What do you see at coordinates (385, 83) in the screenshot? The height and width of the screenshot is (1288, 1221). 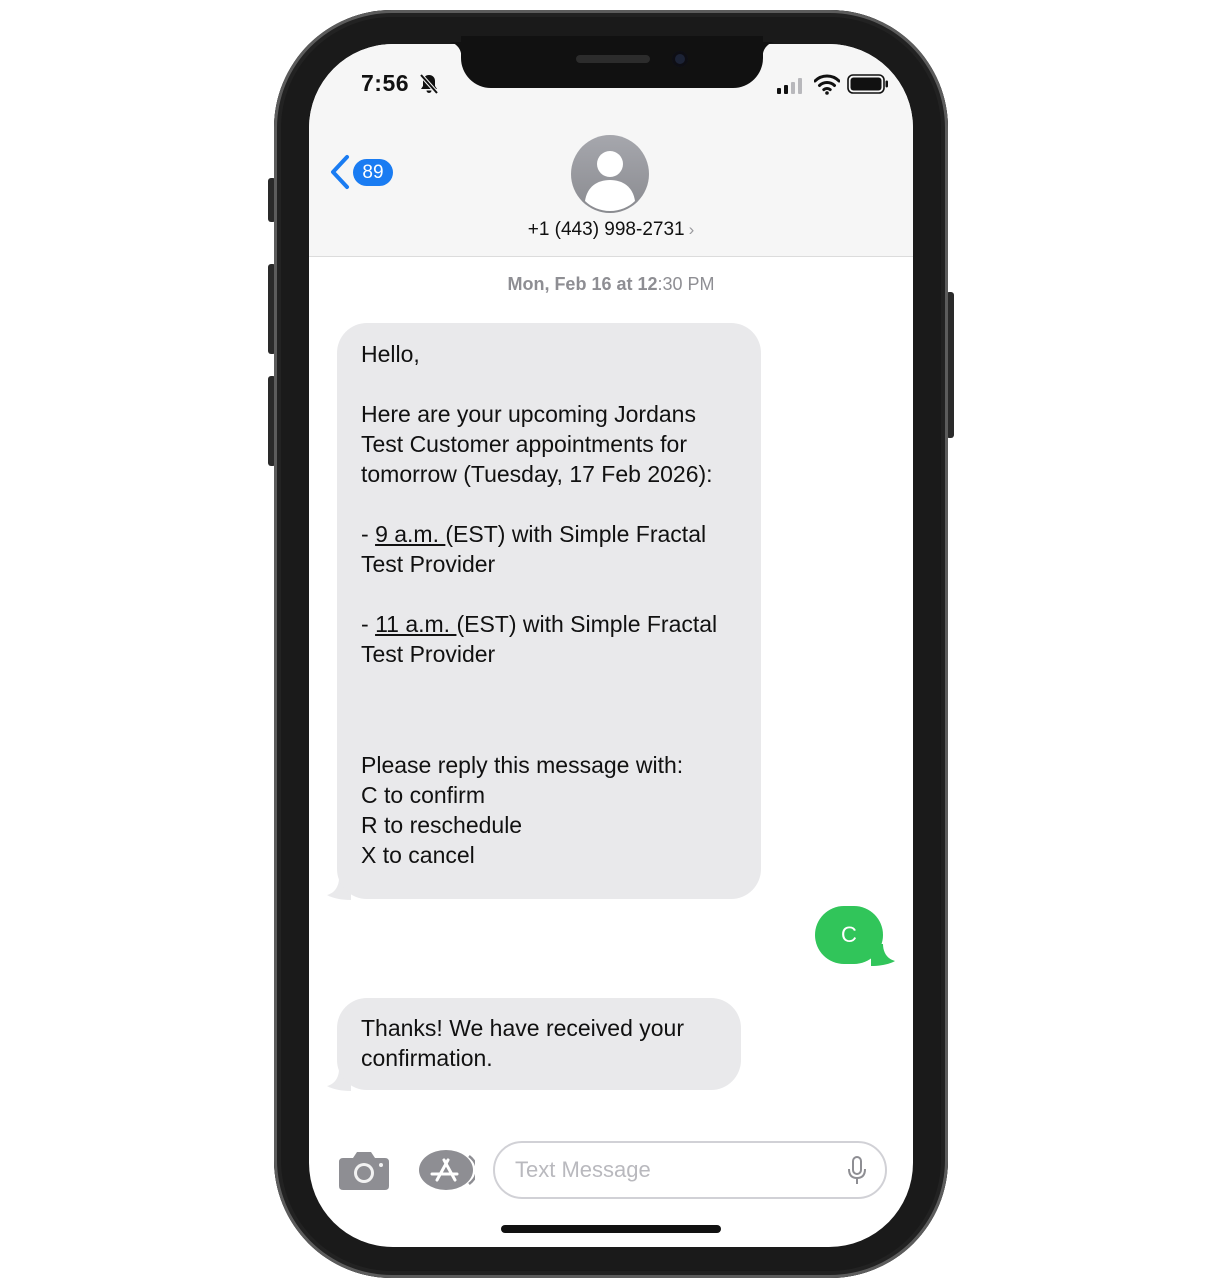 I see `status-time: 7:56` at bounding box center [385, 83].